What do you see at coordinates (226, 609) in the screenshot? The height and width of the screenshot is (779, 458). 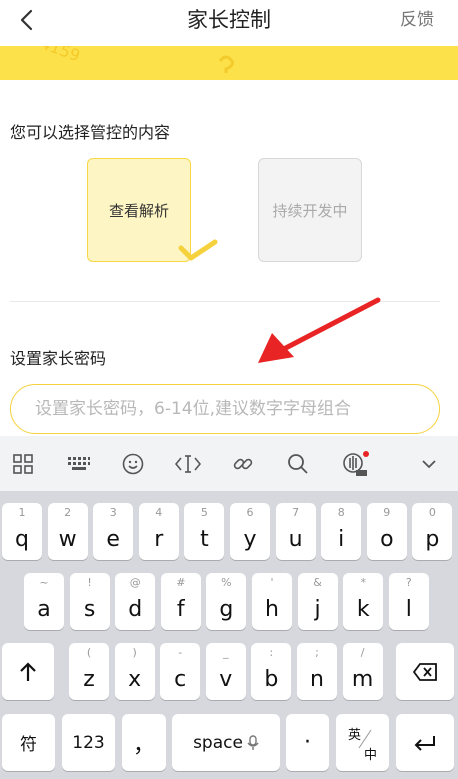 I see `key-letter: g` at bounding box center [226, 609].